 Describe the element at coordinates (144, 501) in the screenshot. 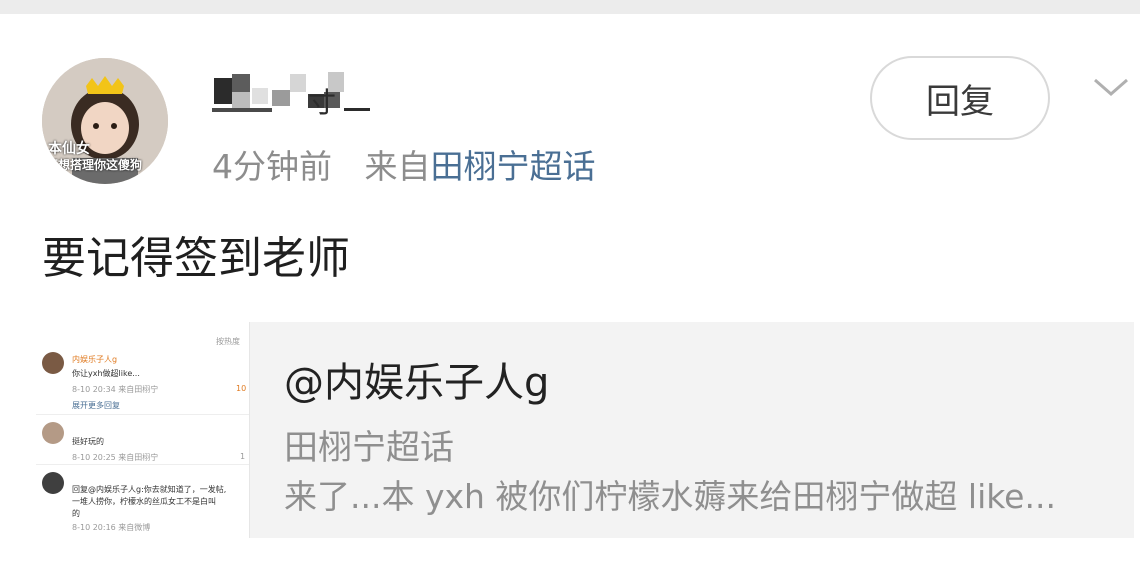

I see `thumb-comment-3-line2: 一堆人捞你，柠檬水的丝瓜女工不是白叫` at that location.